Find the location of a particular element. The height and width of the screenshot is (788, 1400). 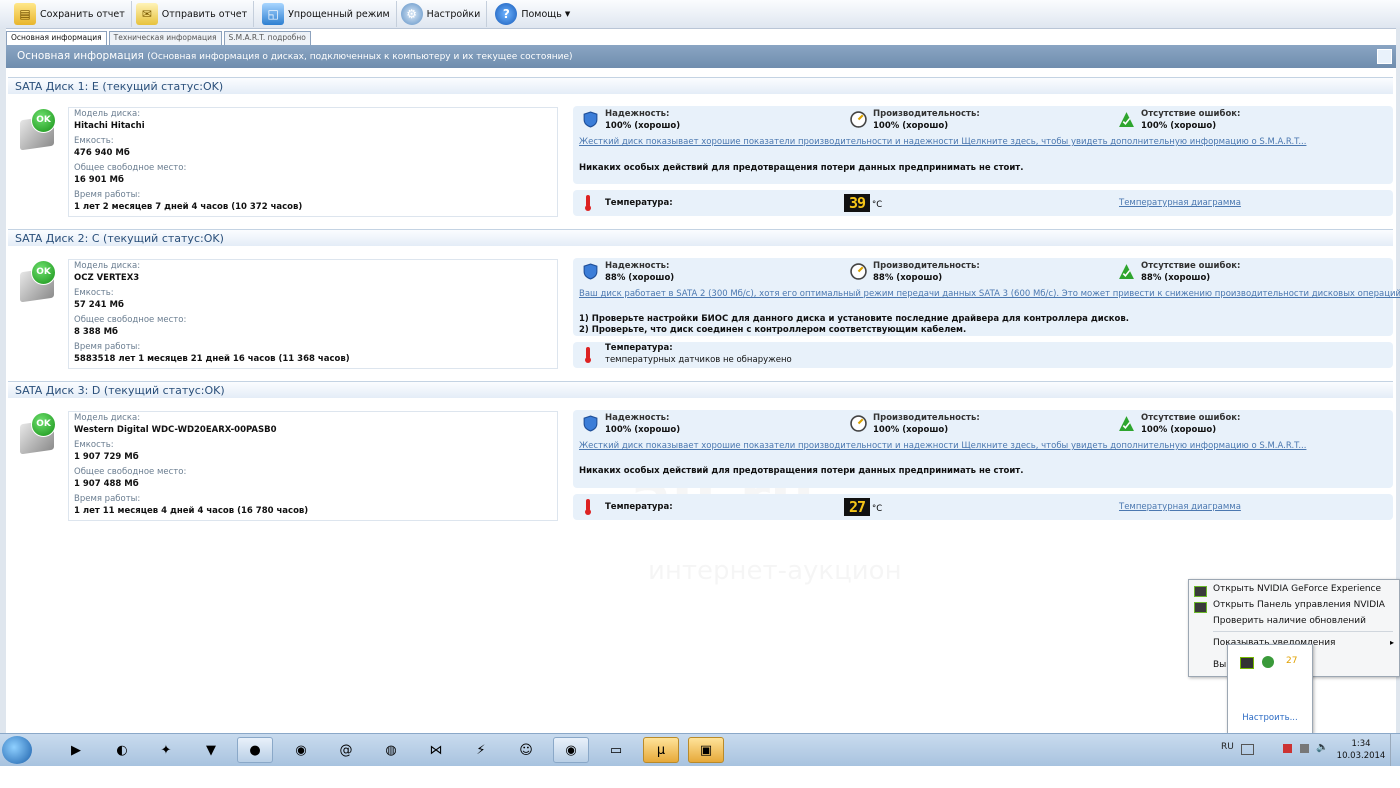

app-taskbar-icon: ◍ is located at coordinates (391, 750).